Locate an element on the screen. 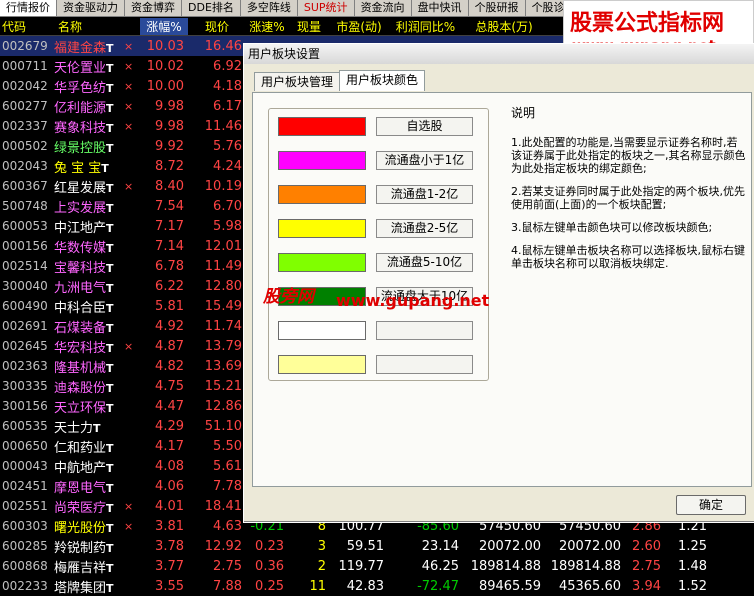  cell-pe: 119.77 is located at coordinates (361, 566).